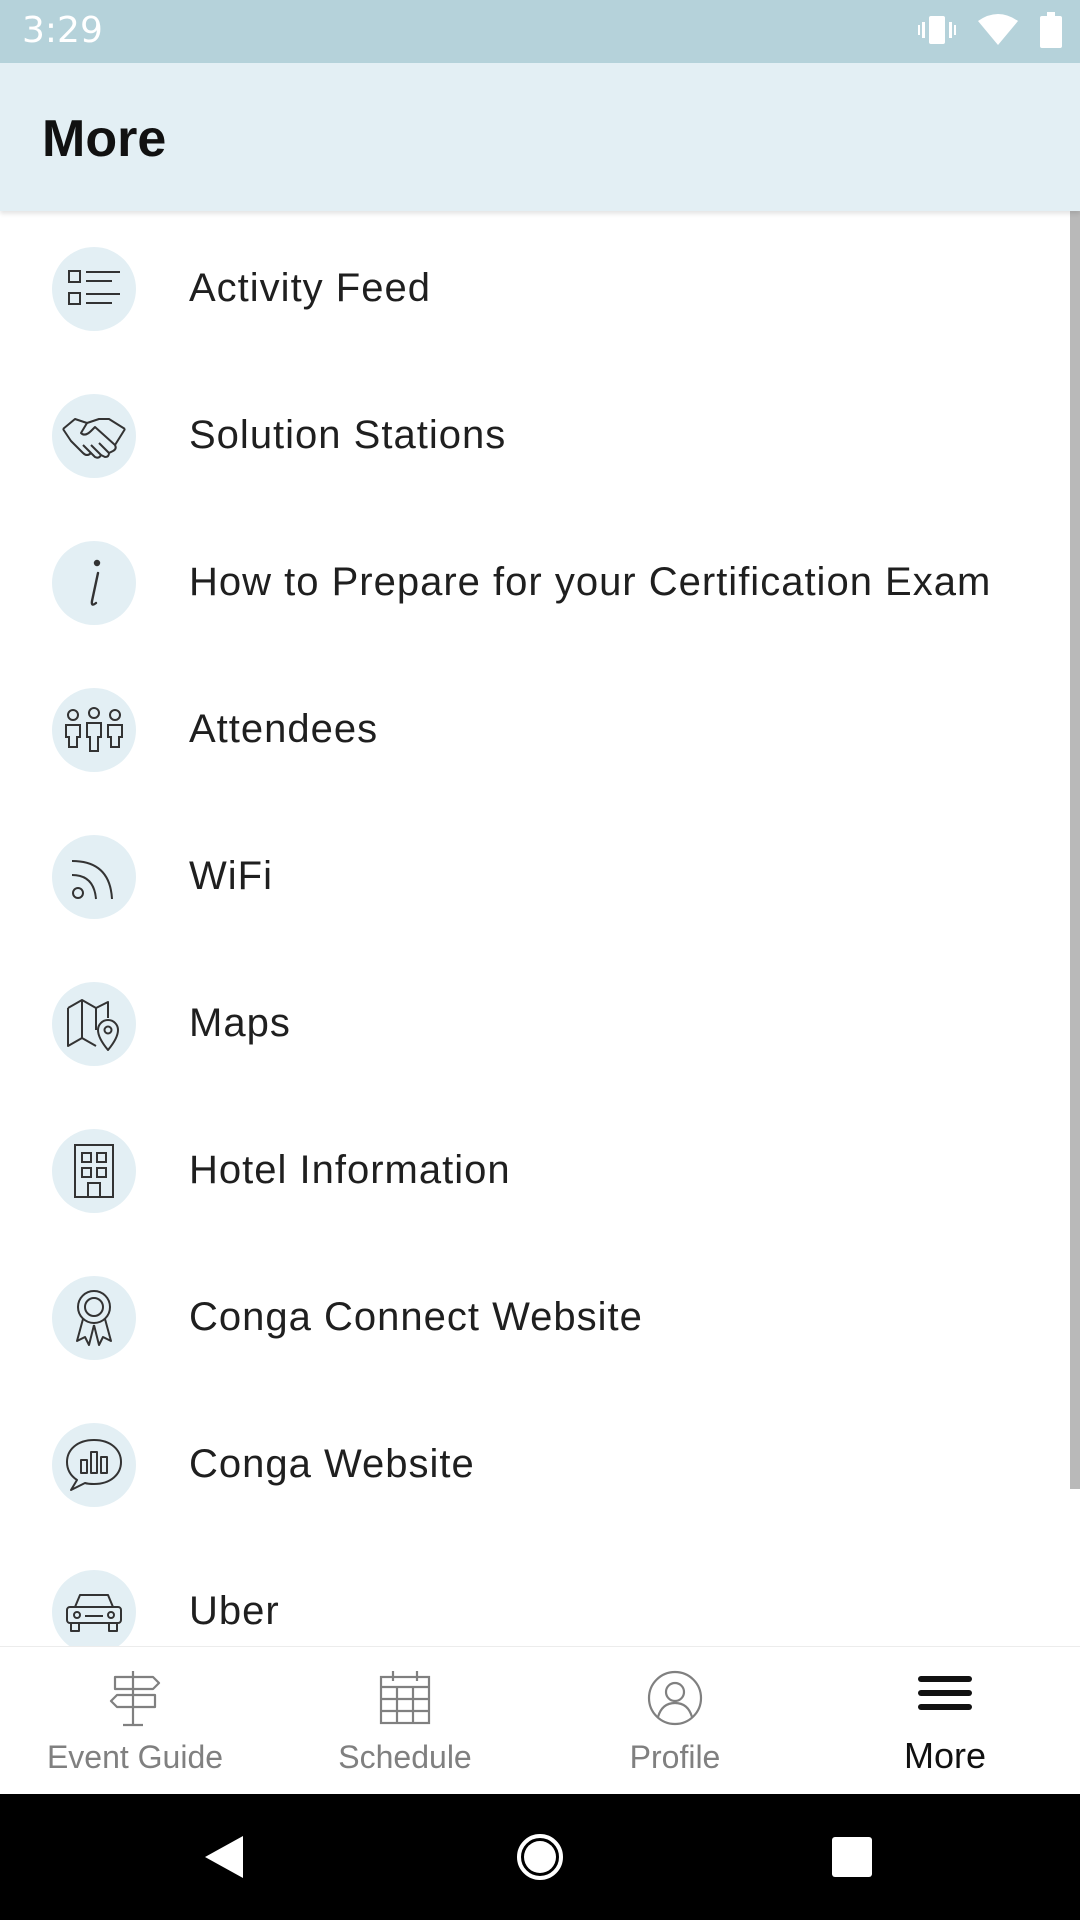 Image resolution: width=1080 pixels, height=1920 pixels. Describe the element at coordinates (540, 31) in the screenshot. I see `status-bar: 3:29` at that location.